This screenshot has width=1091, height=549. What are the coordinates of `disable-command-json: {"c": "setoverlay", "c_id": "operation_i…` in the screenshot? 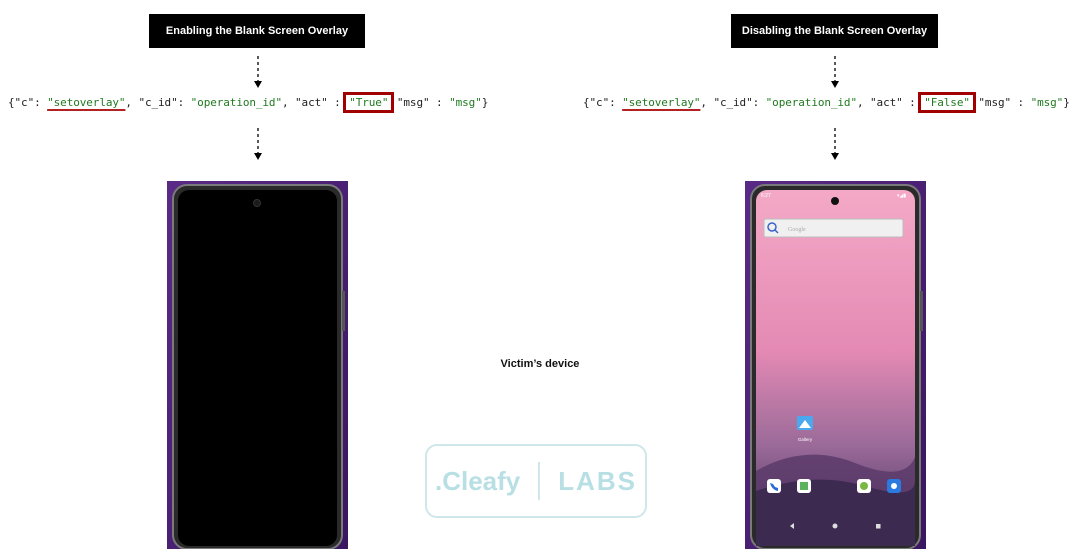 It's located at (826, 102).